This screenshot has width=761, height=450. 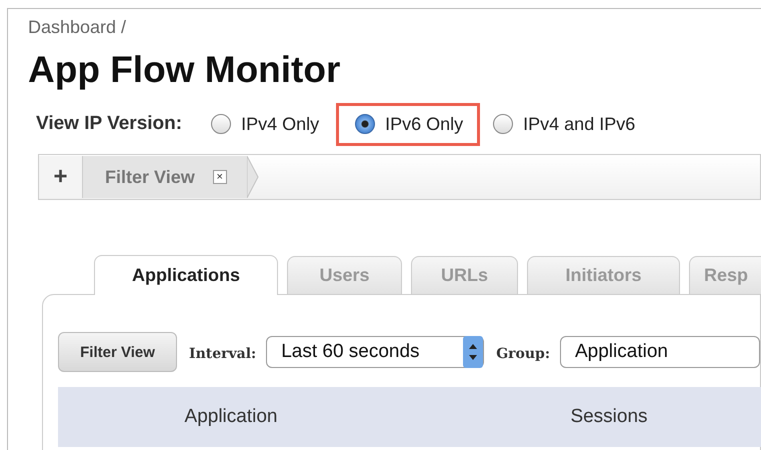 I want to click on group-select: Application, so click(x=660, y=352).